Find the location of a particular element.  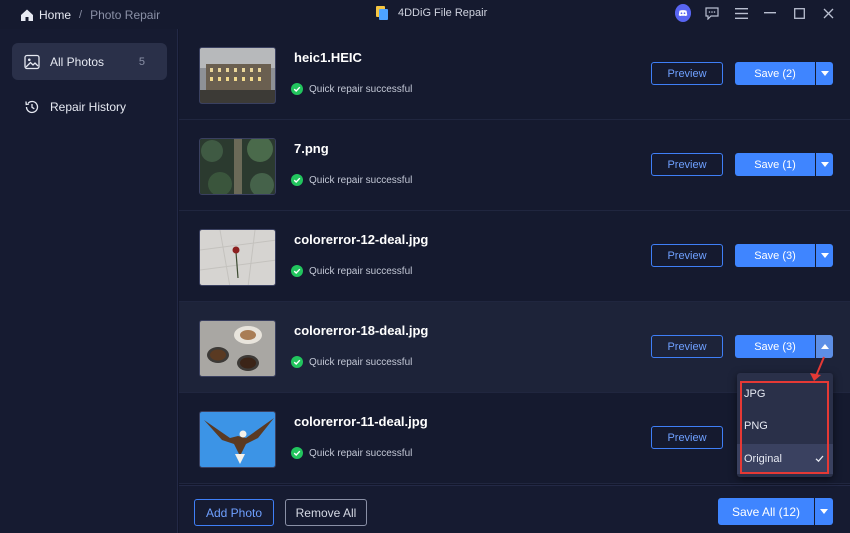

save-format-menu: JPG PNG Original is located at coordinates (785, 425).